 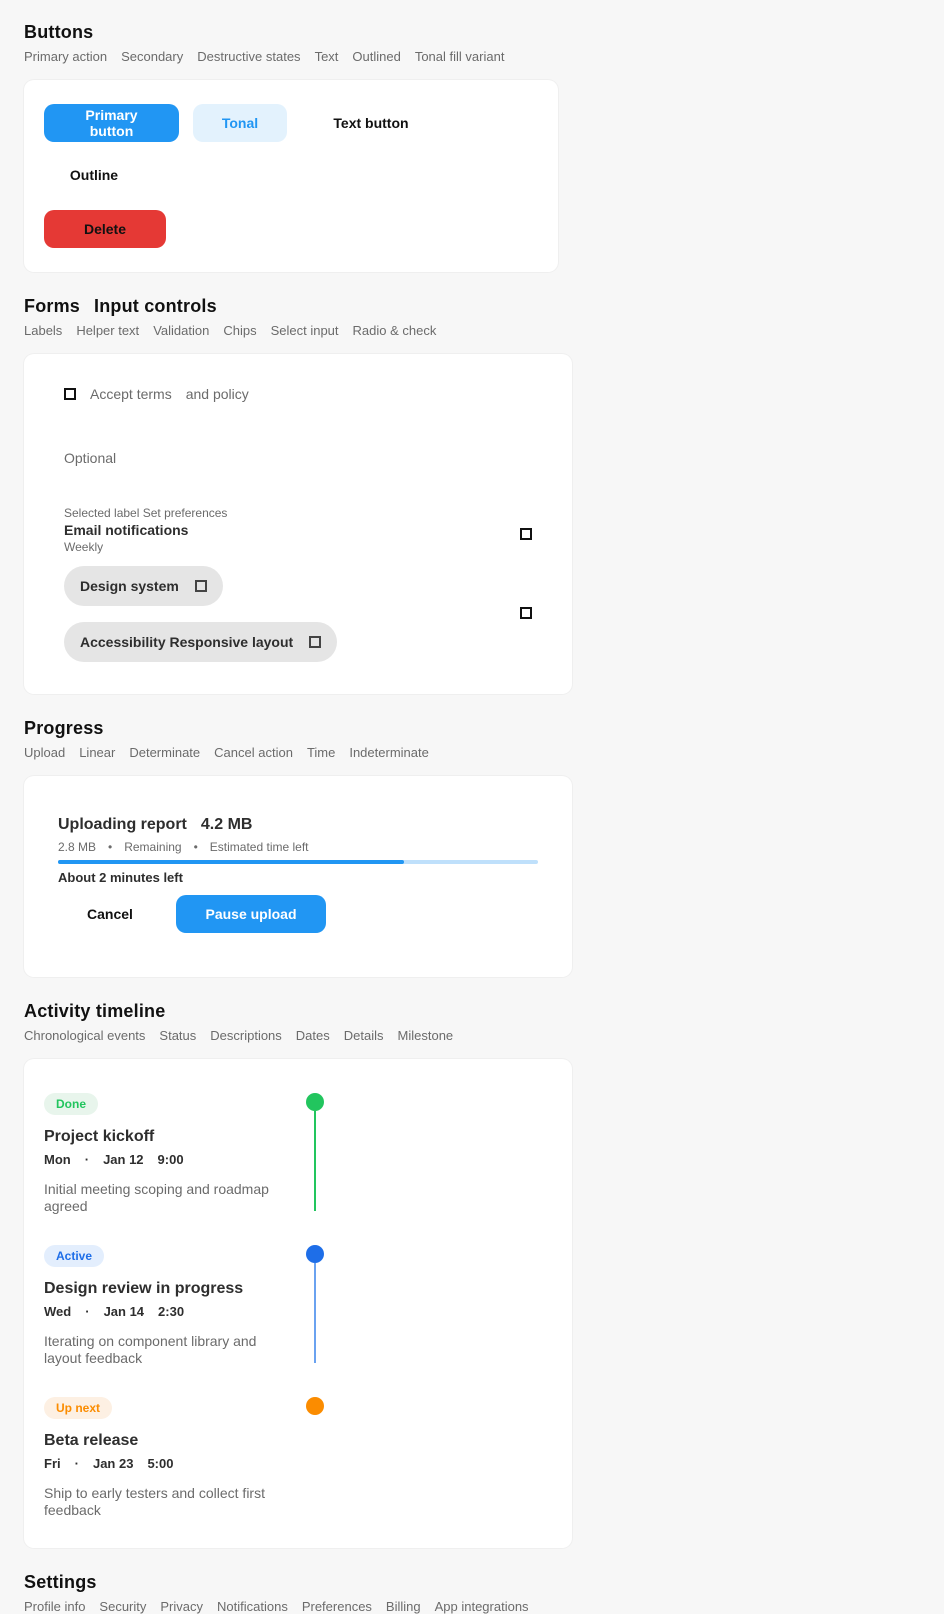 I want to click on field-title: Email notifications, so click(x=126, y=530).